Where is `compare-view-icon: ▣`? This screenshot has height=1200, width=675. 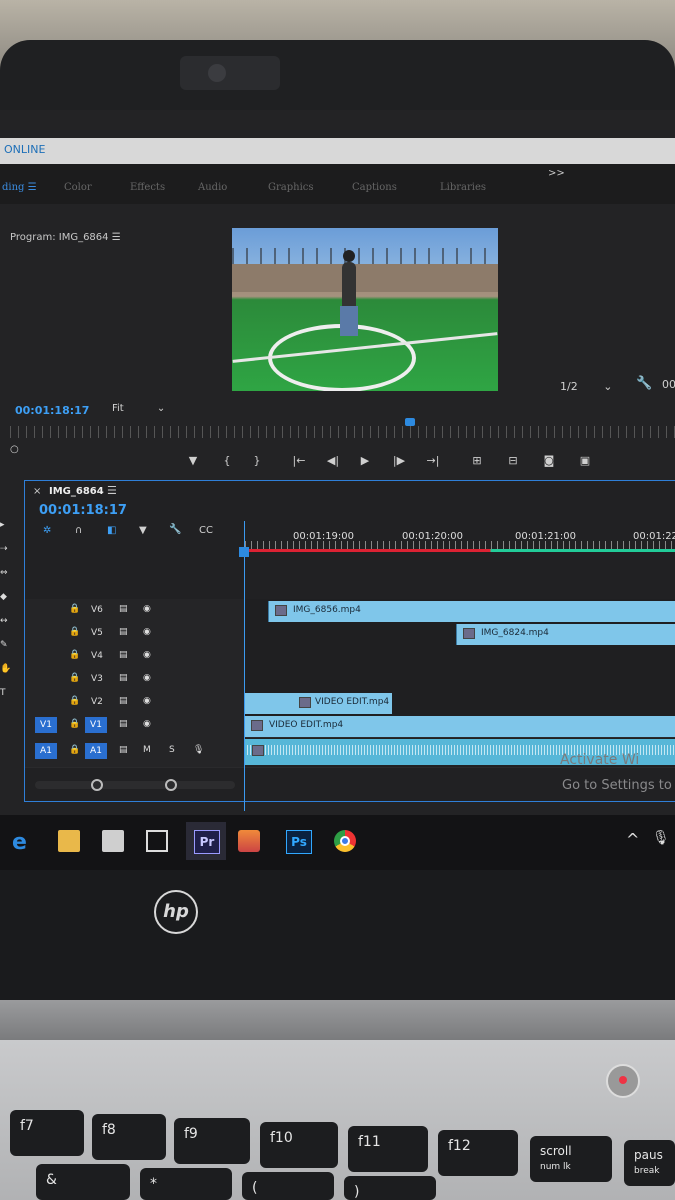 compare-view-icon: ▣ is located at coordinates (585, 461).